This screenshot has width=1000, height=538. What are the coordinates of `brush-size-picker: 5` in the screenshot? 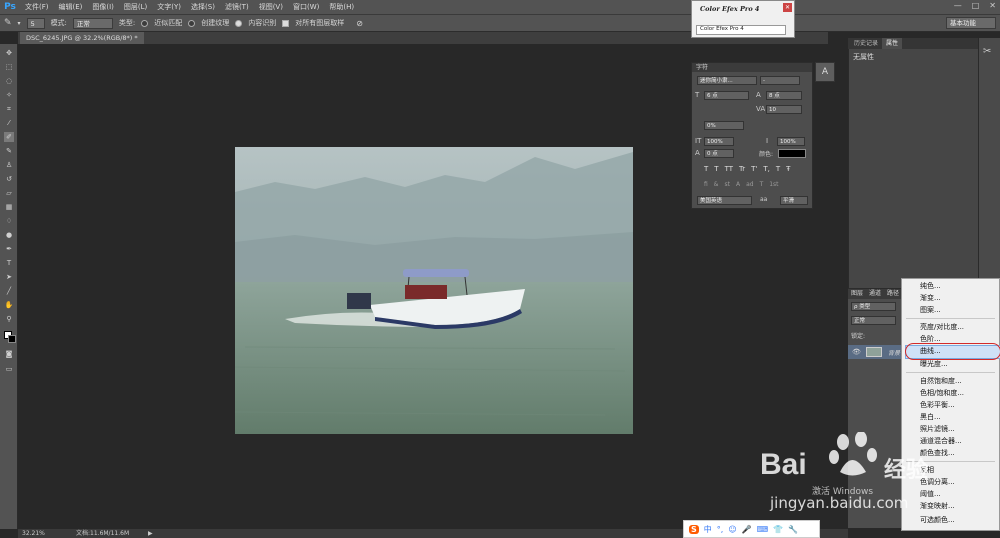 It's located at (35, 23).